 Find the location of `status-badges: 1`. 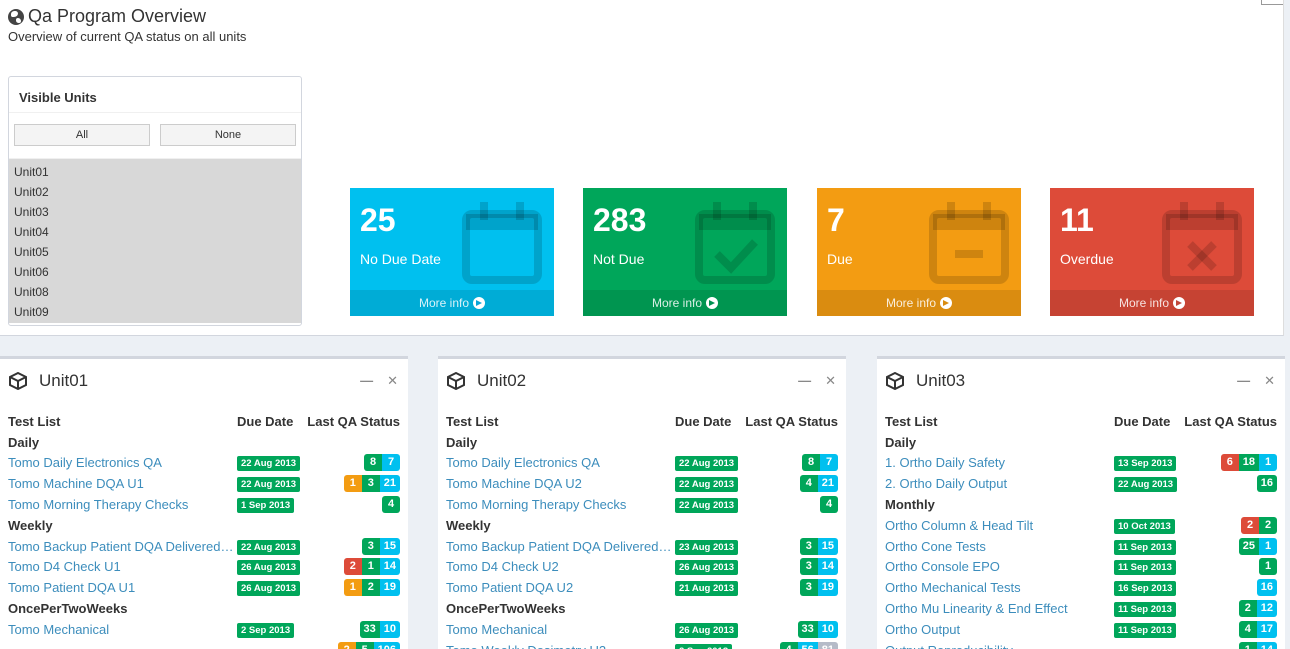

status-badges: 1 is located at coordinates (1268, 567).